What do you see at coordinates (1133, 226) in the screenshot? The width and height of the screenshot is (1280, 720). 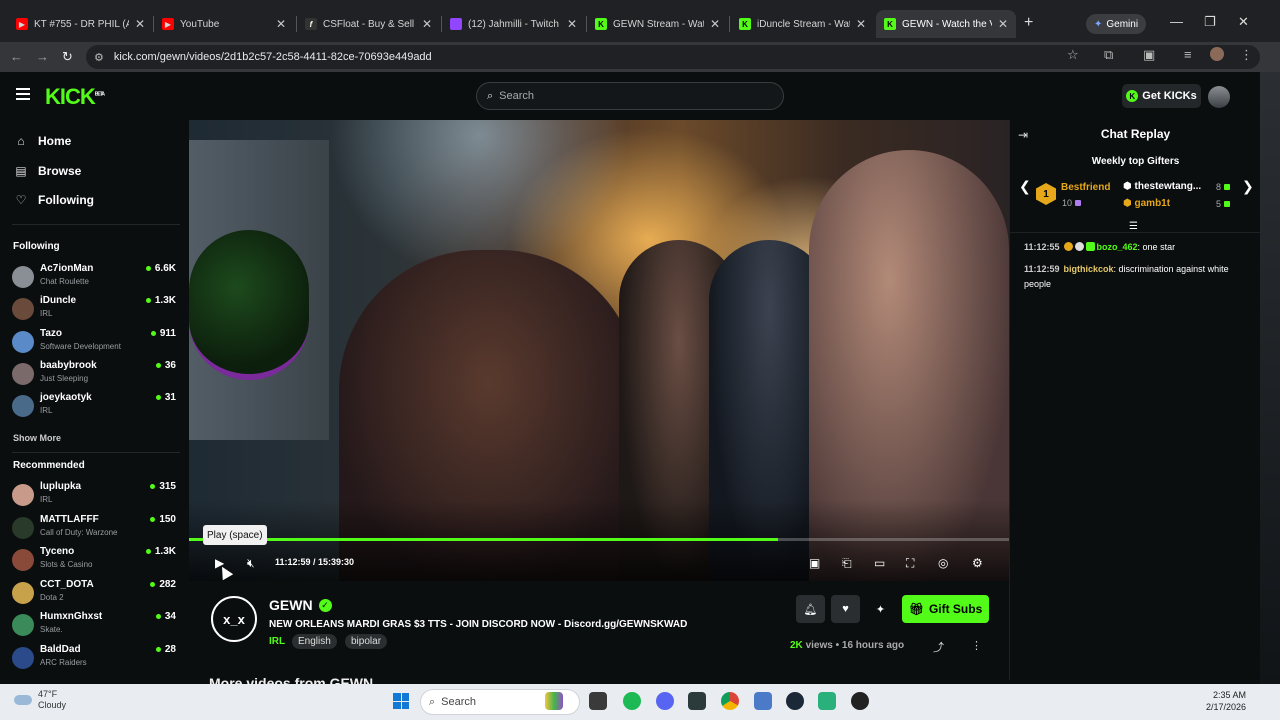 I see `chat-filter-icon: ☰` at bounding box center [1133, 226].